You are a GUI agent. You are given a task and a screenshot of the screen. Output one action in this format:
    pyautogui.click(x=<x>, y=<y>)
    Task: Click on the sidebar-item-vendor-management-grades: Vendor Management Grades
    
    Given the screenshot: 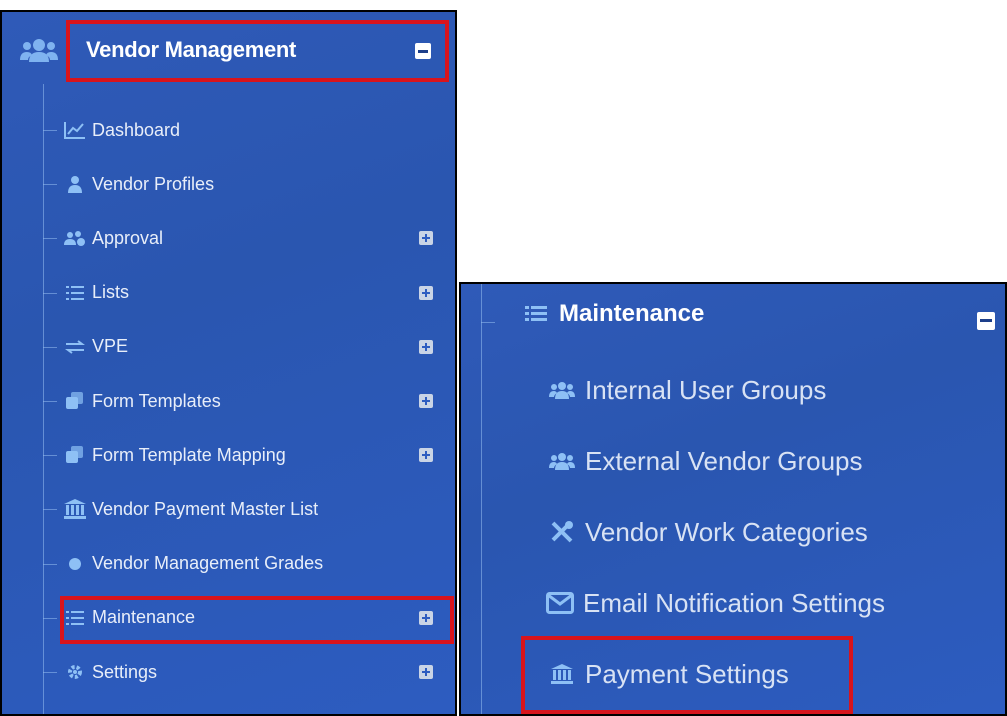 What is the action you would take?
    pyautogui.click(x=256, y=564)
    